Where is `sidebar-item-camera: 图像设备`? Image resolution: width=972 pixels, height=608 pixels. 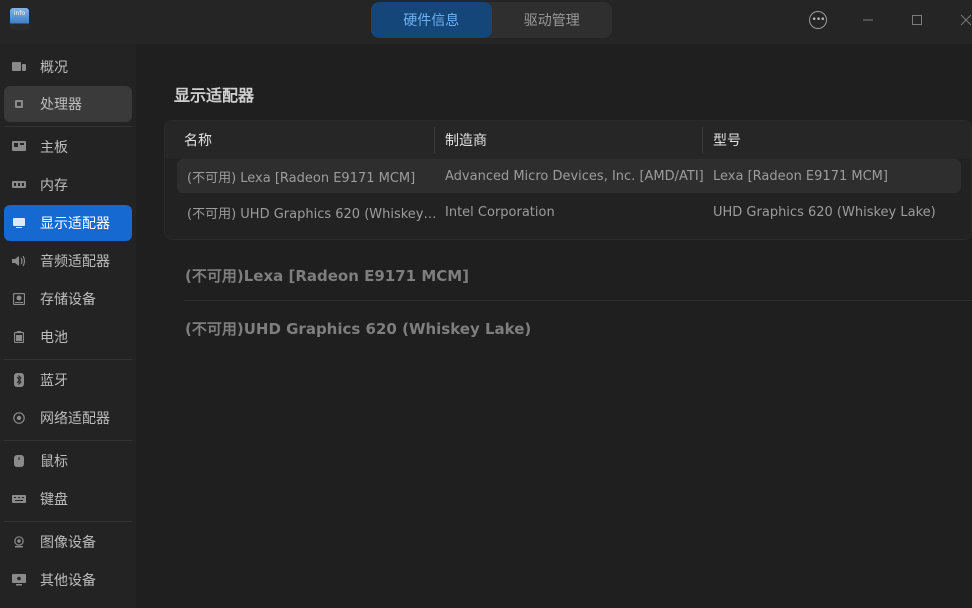
sidebar-item-camera: 图像设备 is located at coordinates (68, 542).